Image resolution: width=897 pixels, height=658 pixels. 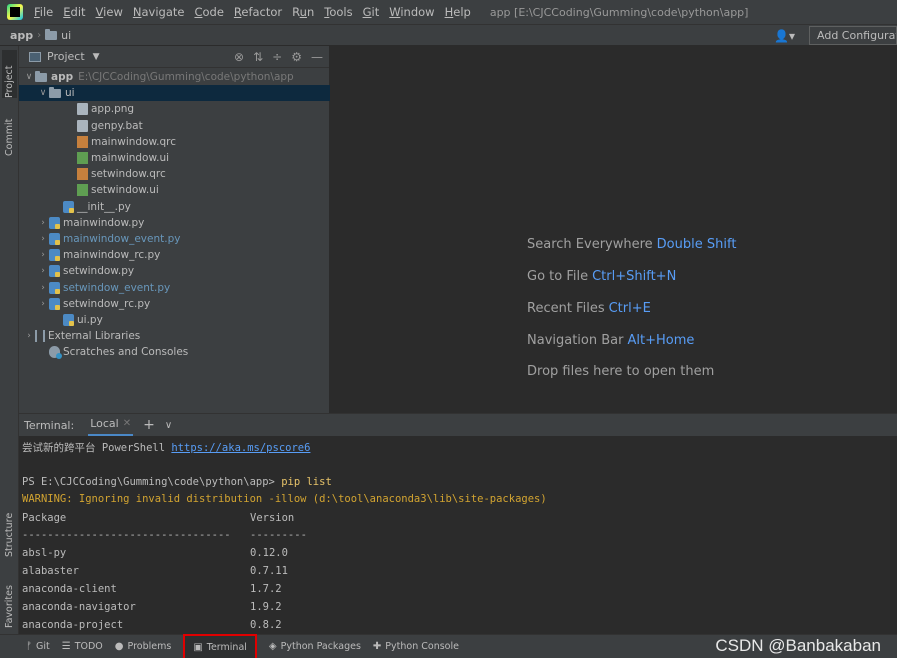 I want to click on editor-hint-shortcut: Ctrl+Shift+N, so click(x=634, y=276).